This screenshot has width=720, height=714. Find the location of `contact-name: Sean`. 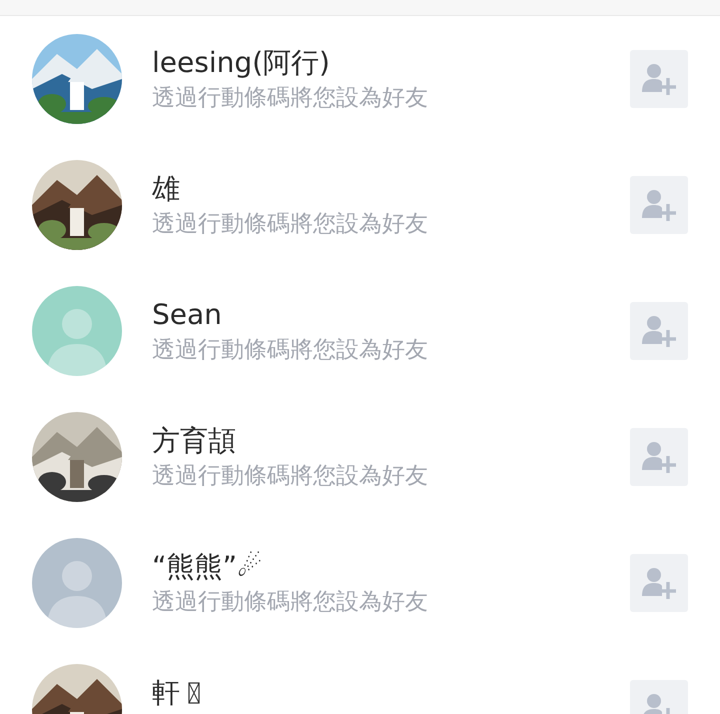

contact-name: Sean is located at coordinates (187, 315).